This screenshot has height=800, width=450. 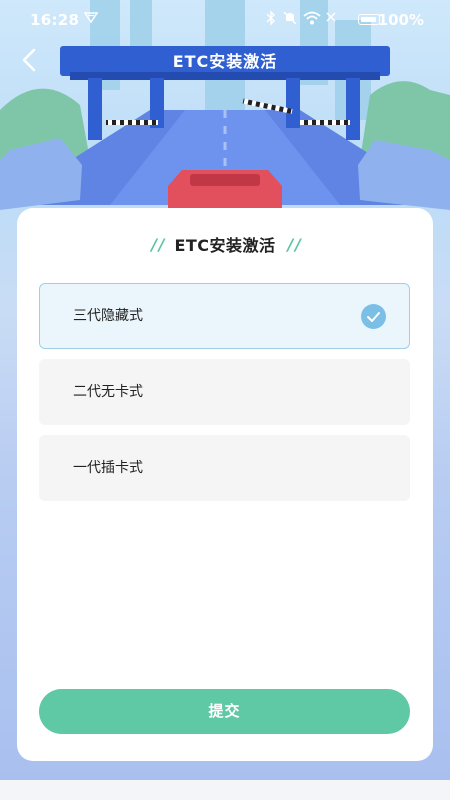 I want to click on title-decoration-right: / /, so click(x=294, y=244).